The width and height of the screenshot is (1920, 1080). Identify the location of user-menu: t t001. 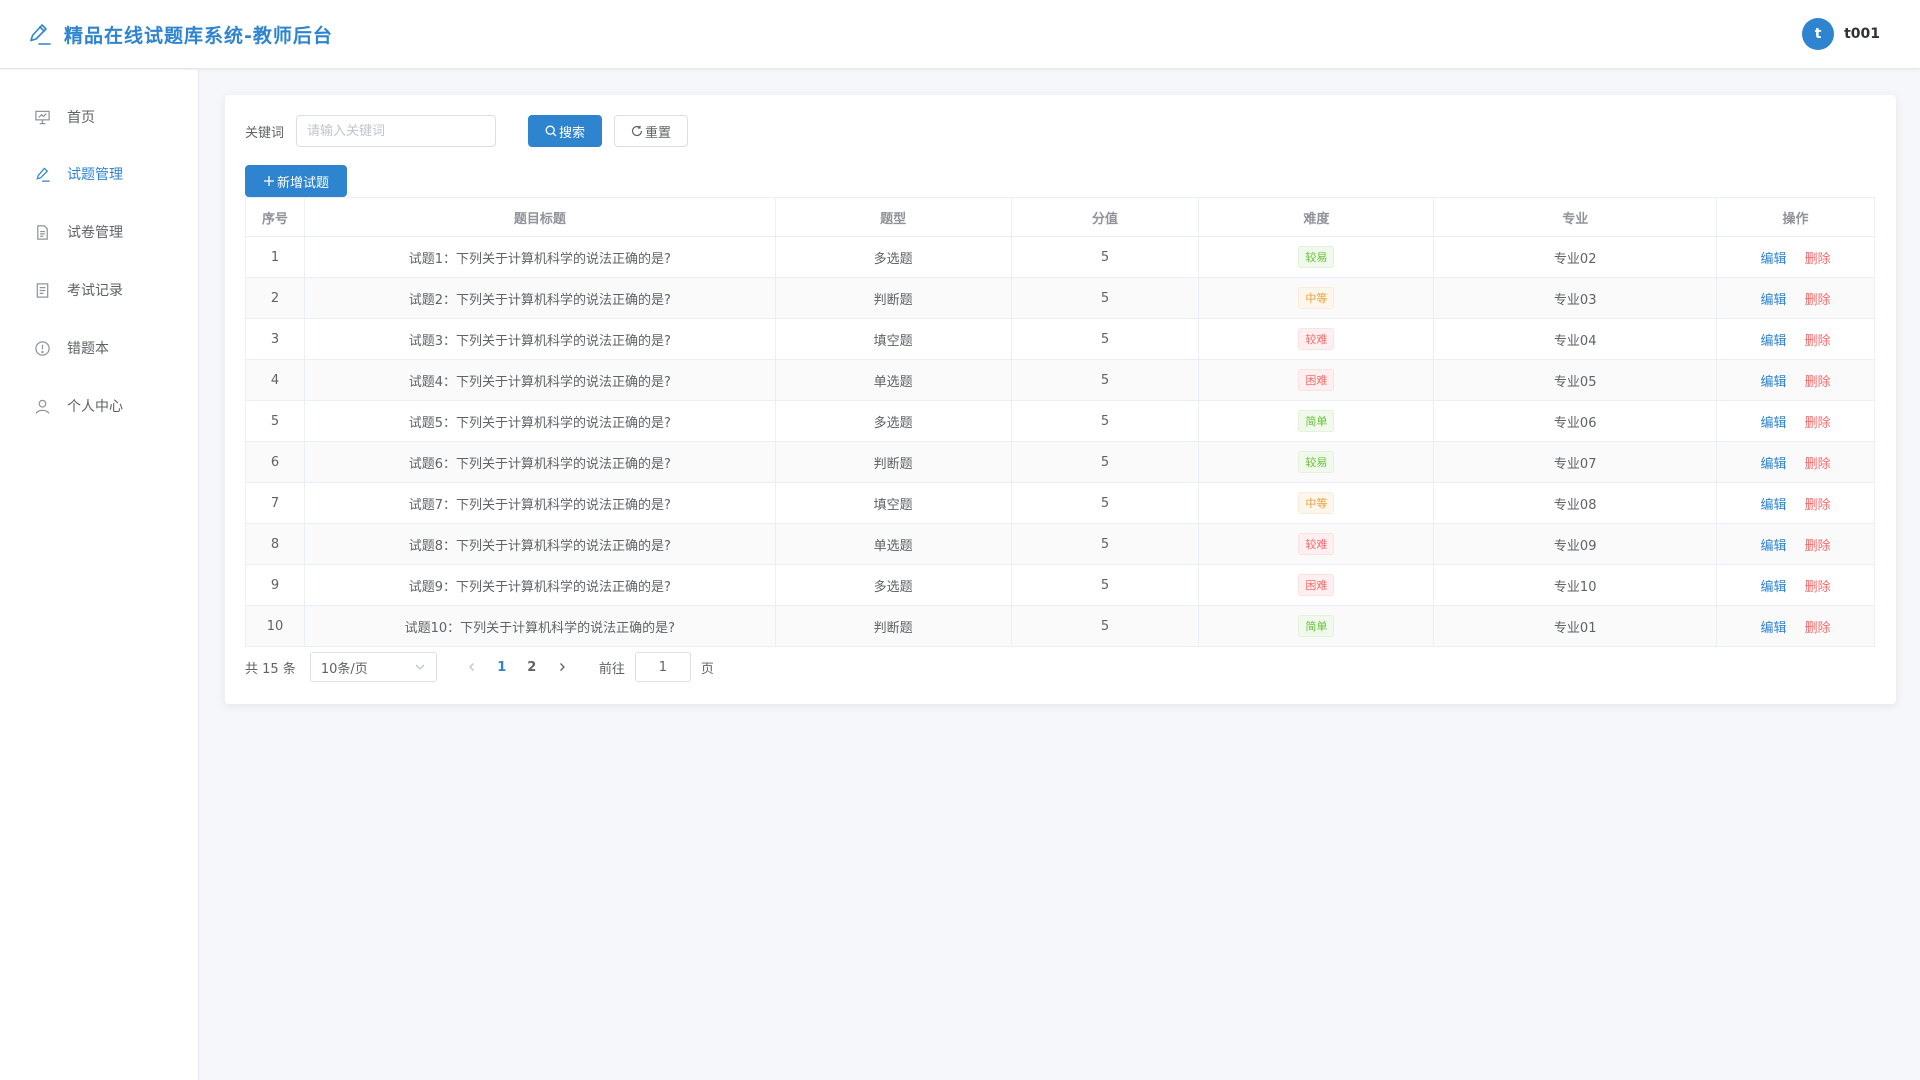
(1841, 34).